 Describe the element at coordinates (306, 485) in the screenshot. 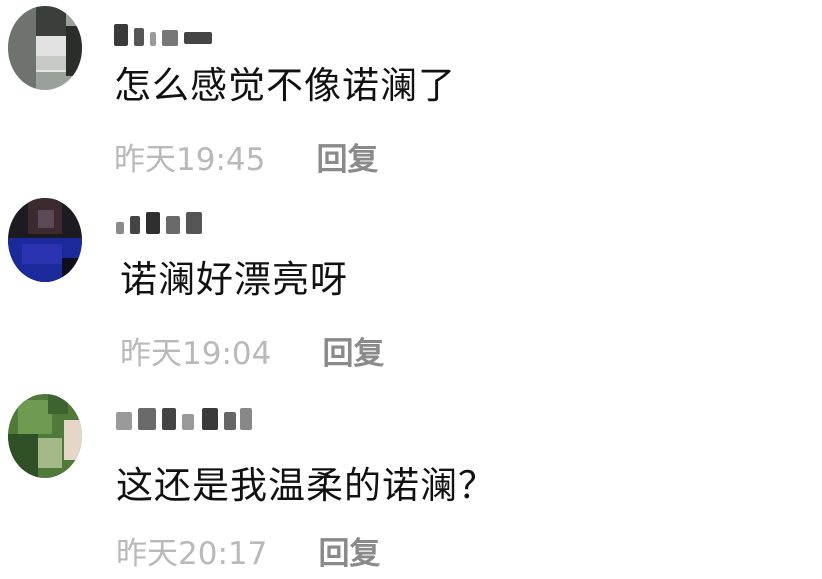

I see `comment-text: 这还是我温柔的诺澜？` at that location.